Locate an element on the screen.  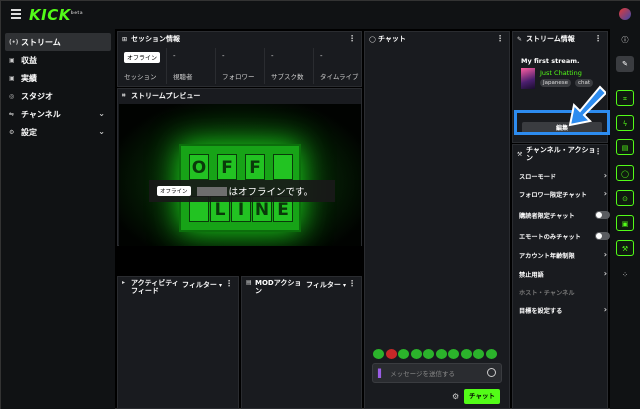
follower-only-chat-row: フォロワー限定チャット › is located at coordinates (563, 194).